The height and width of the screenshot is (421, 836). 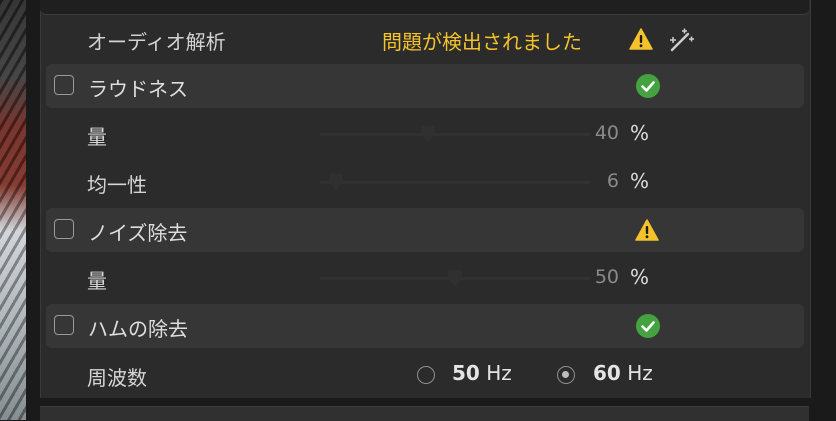 I want to click on loudness-uniformity-row: 均一性 6 %, so click(x=424, y=182).